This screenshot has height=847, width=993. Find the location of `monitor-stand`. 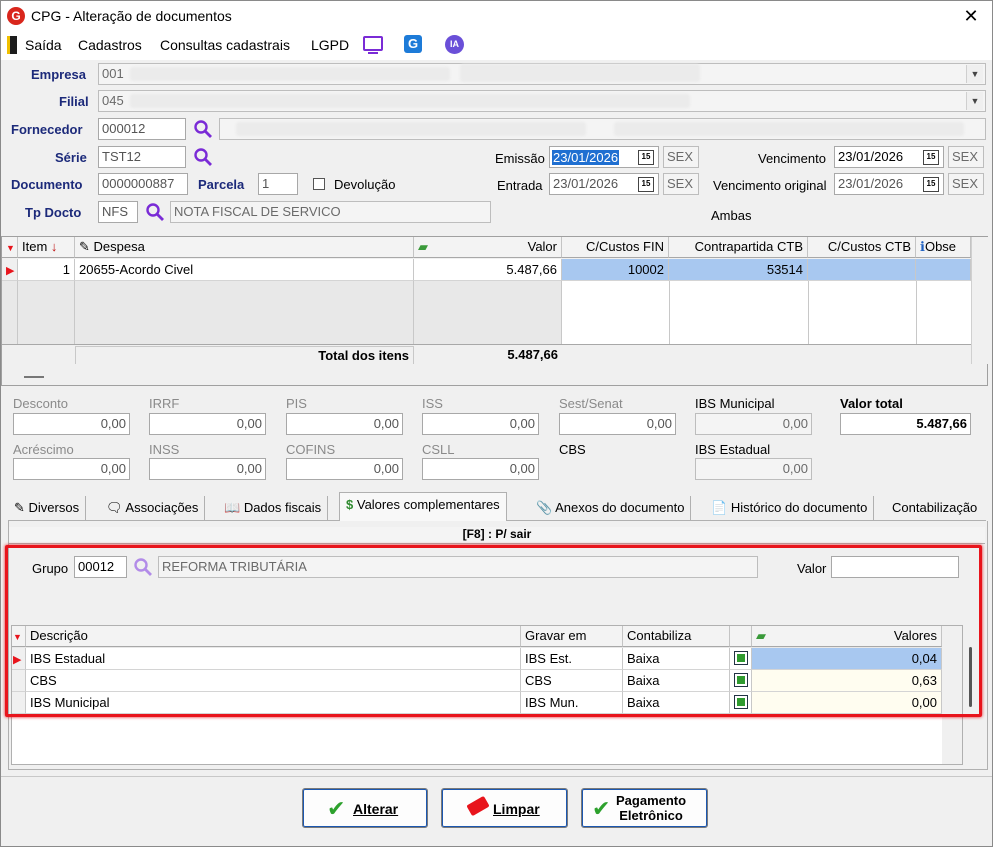

monitor-stand is located at coordinates (373, 53).